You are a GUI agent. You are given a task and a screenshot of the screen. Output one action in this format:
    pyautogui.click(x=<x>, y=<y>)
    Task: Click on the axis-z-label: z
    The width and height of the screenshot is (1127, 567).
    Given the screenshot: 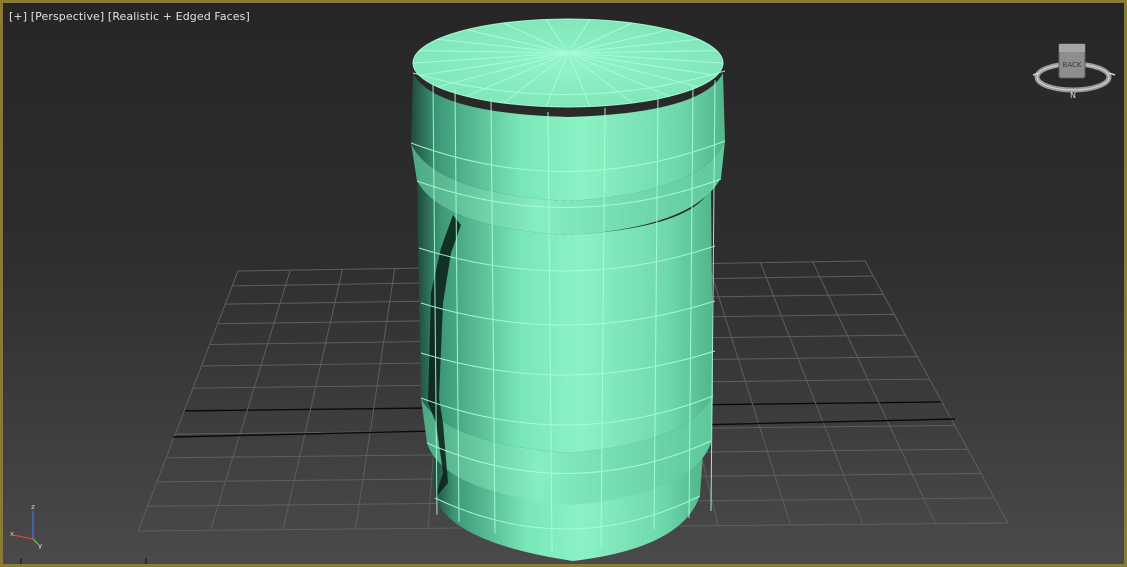 What is the action you would take?
    pyautogui.click(x=33, y=507)
    